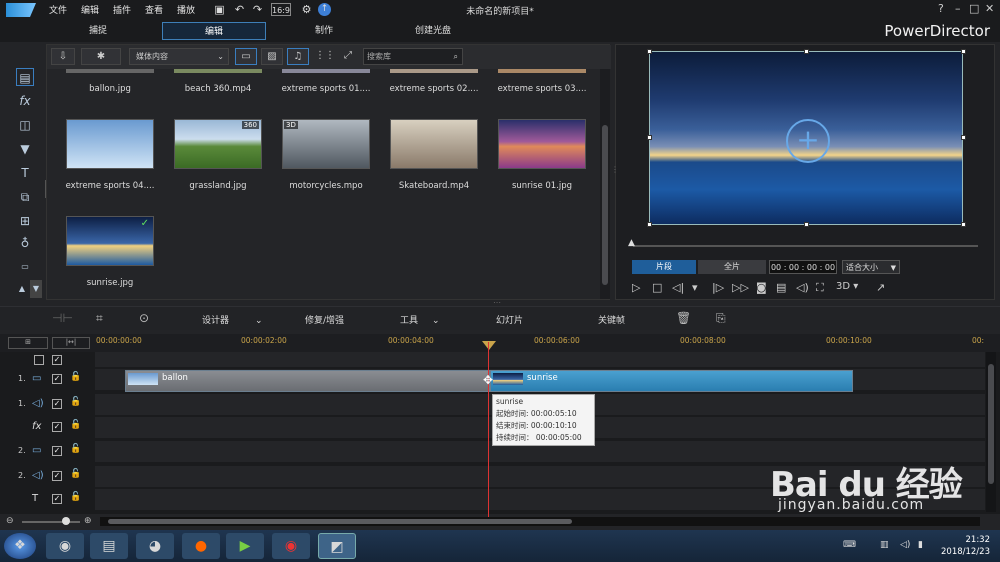 The image size is (1000, 562). What do you see at coordinates (232, 319) in the screenshot?
I see `designer-menu: 设计器 ⌄` at bounding box center [232, 319].